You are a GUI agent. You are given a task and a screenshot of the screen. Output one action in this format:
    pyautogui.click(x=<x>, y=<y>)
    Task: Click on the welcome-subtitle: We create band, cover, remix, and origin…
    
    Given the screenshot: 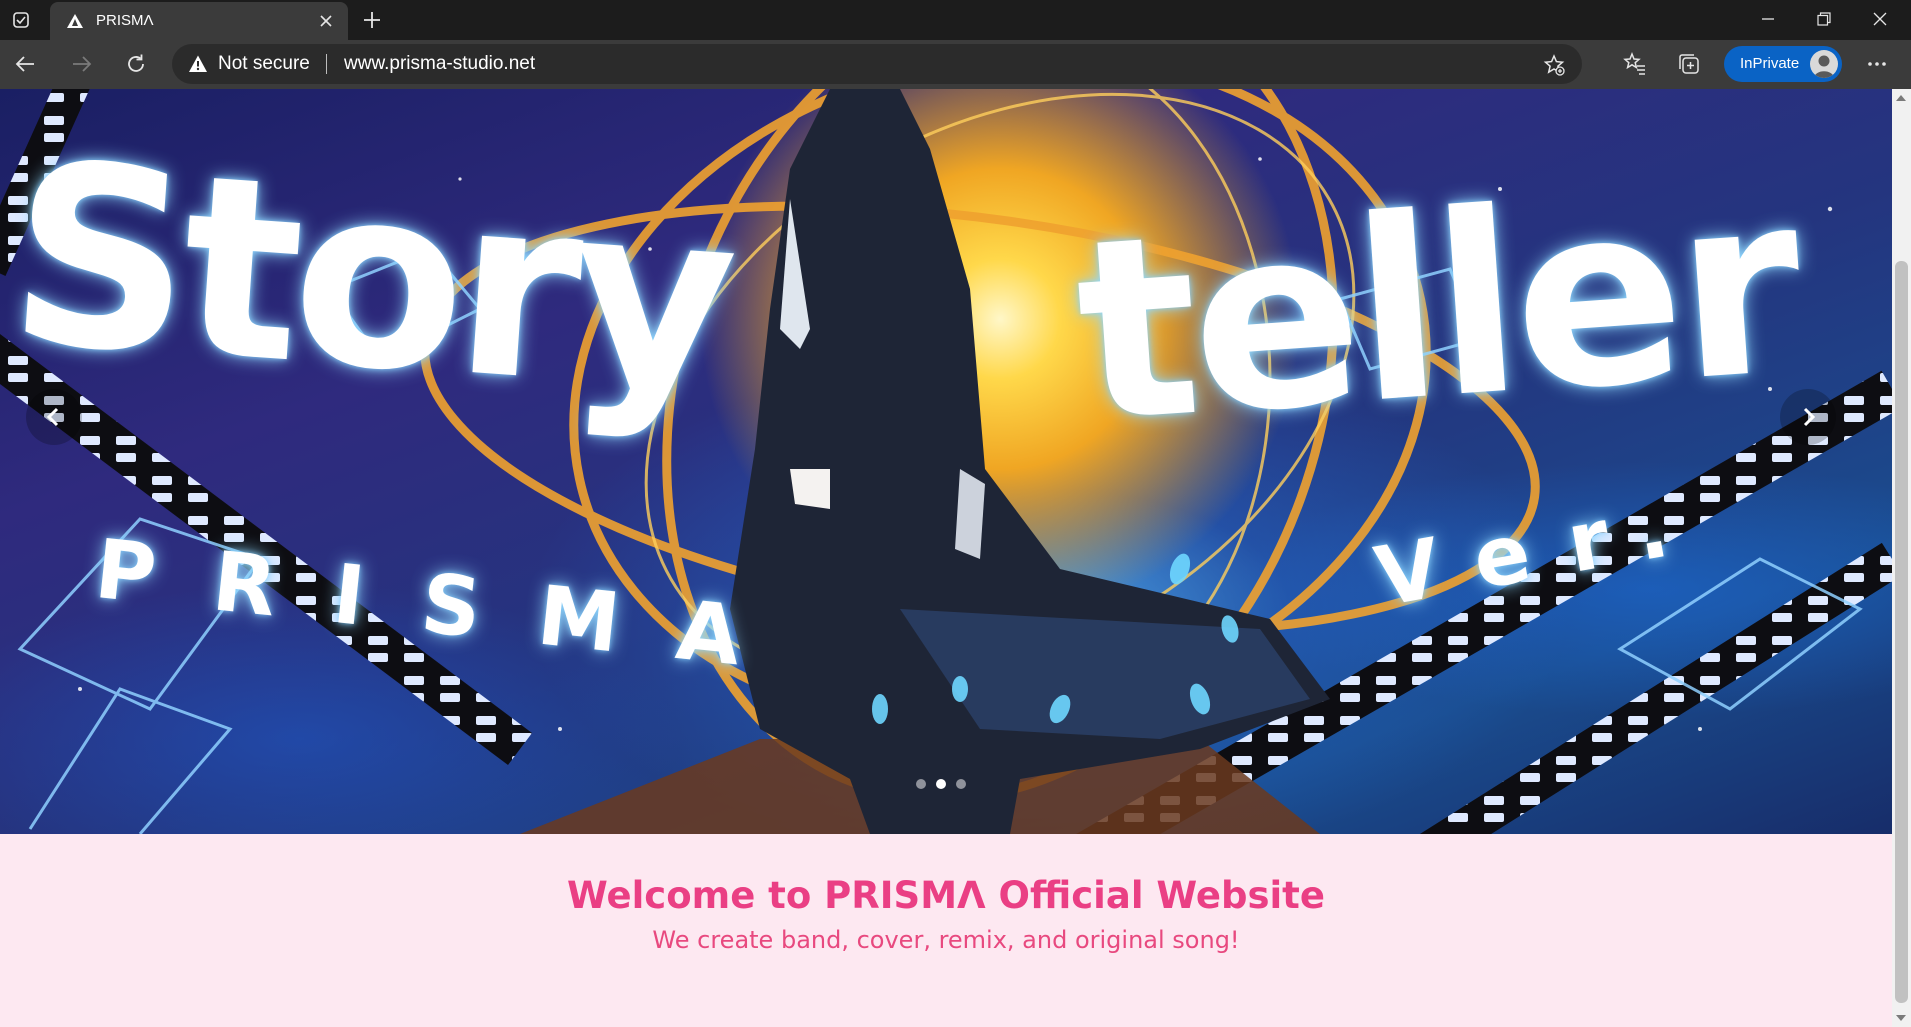 What is the action you would take?
    pyautogui.click(x=946, y=940)
    